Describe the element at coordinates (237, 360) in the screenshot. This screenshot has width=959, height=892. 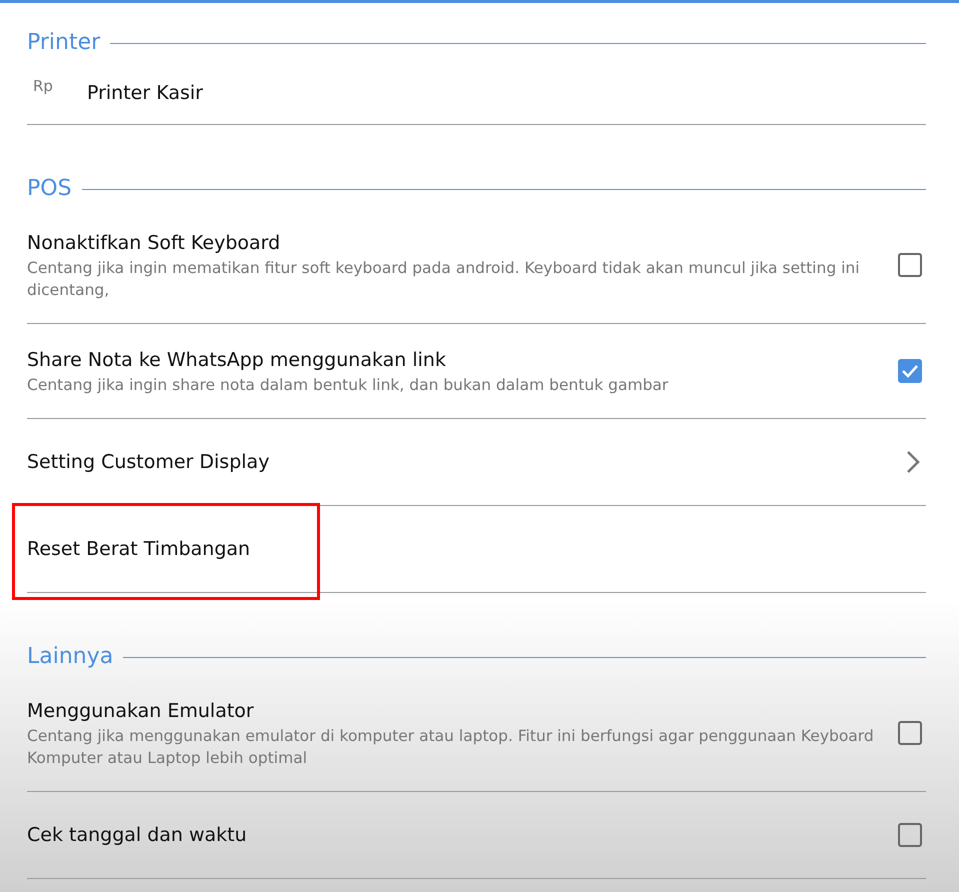
I see `setting-title: Share Nota ke WhatsApp menggunakan link` at that location.